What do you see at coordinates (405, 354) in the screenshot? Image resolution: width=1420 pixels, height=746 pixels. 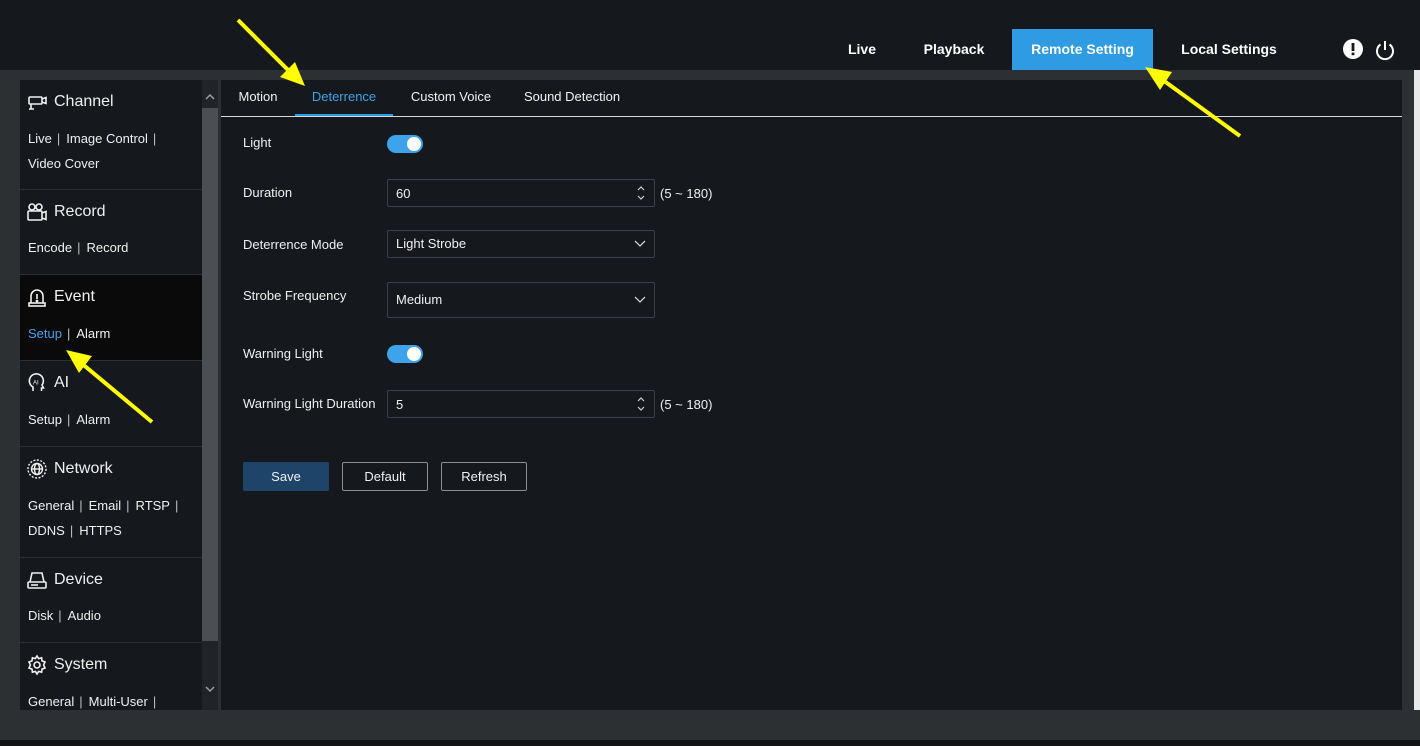 I see `warning-light-toggle` at bounding box center [405, 354].